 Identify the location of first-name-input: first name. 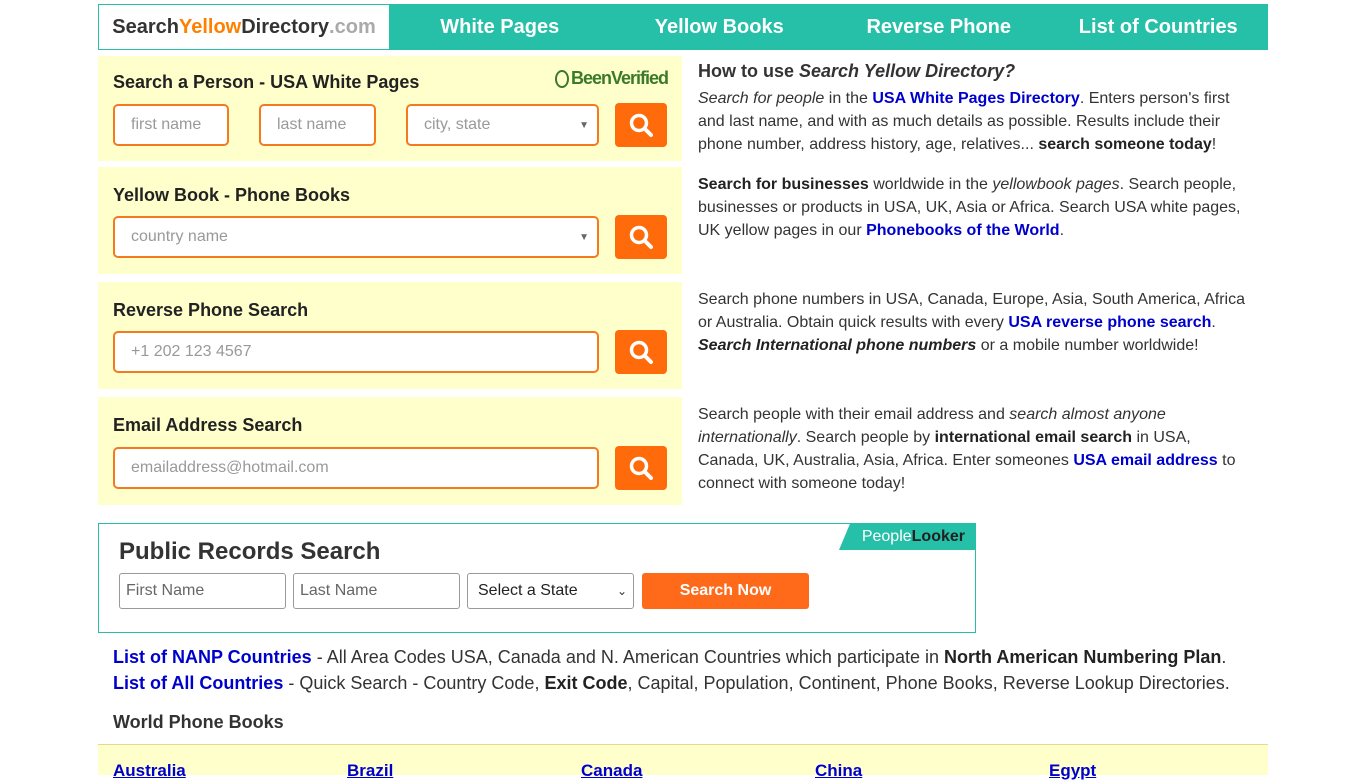
(171, 125).